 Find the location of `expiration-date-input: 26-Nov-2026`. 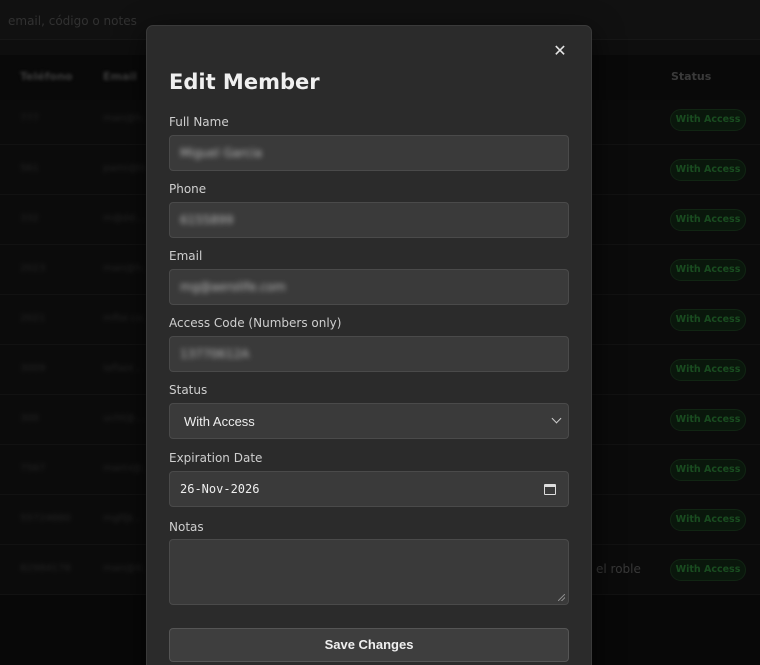

expiration-date-input: 26-Nov-2026 is located at coordinates (369, 489).